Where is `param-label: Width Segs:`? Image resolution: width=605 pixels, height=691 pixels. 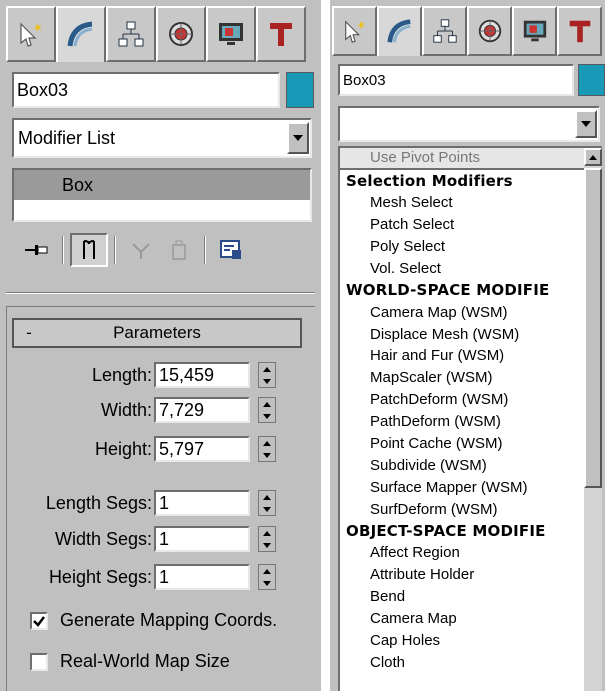 param-label: Width Segs: is located at coordinates (103, 538).